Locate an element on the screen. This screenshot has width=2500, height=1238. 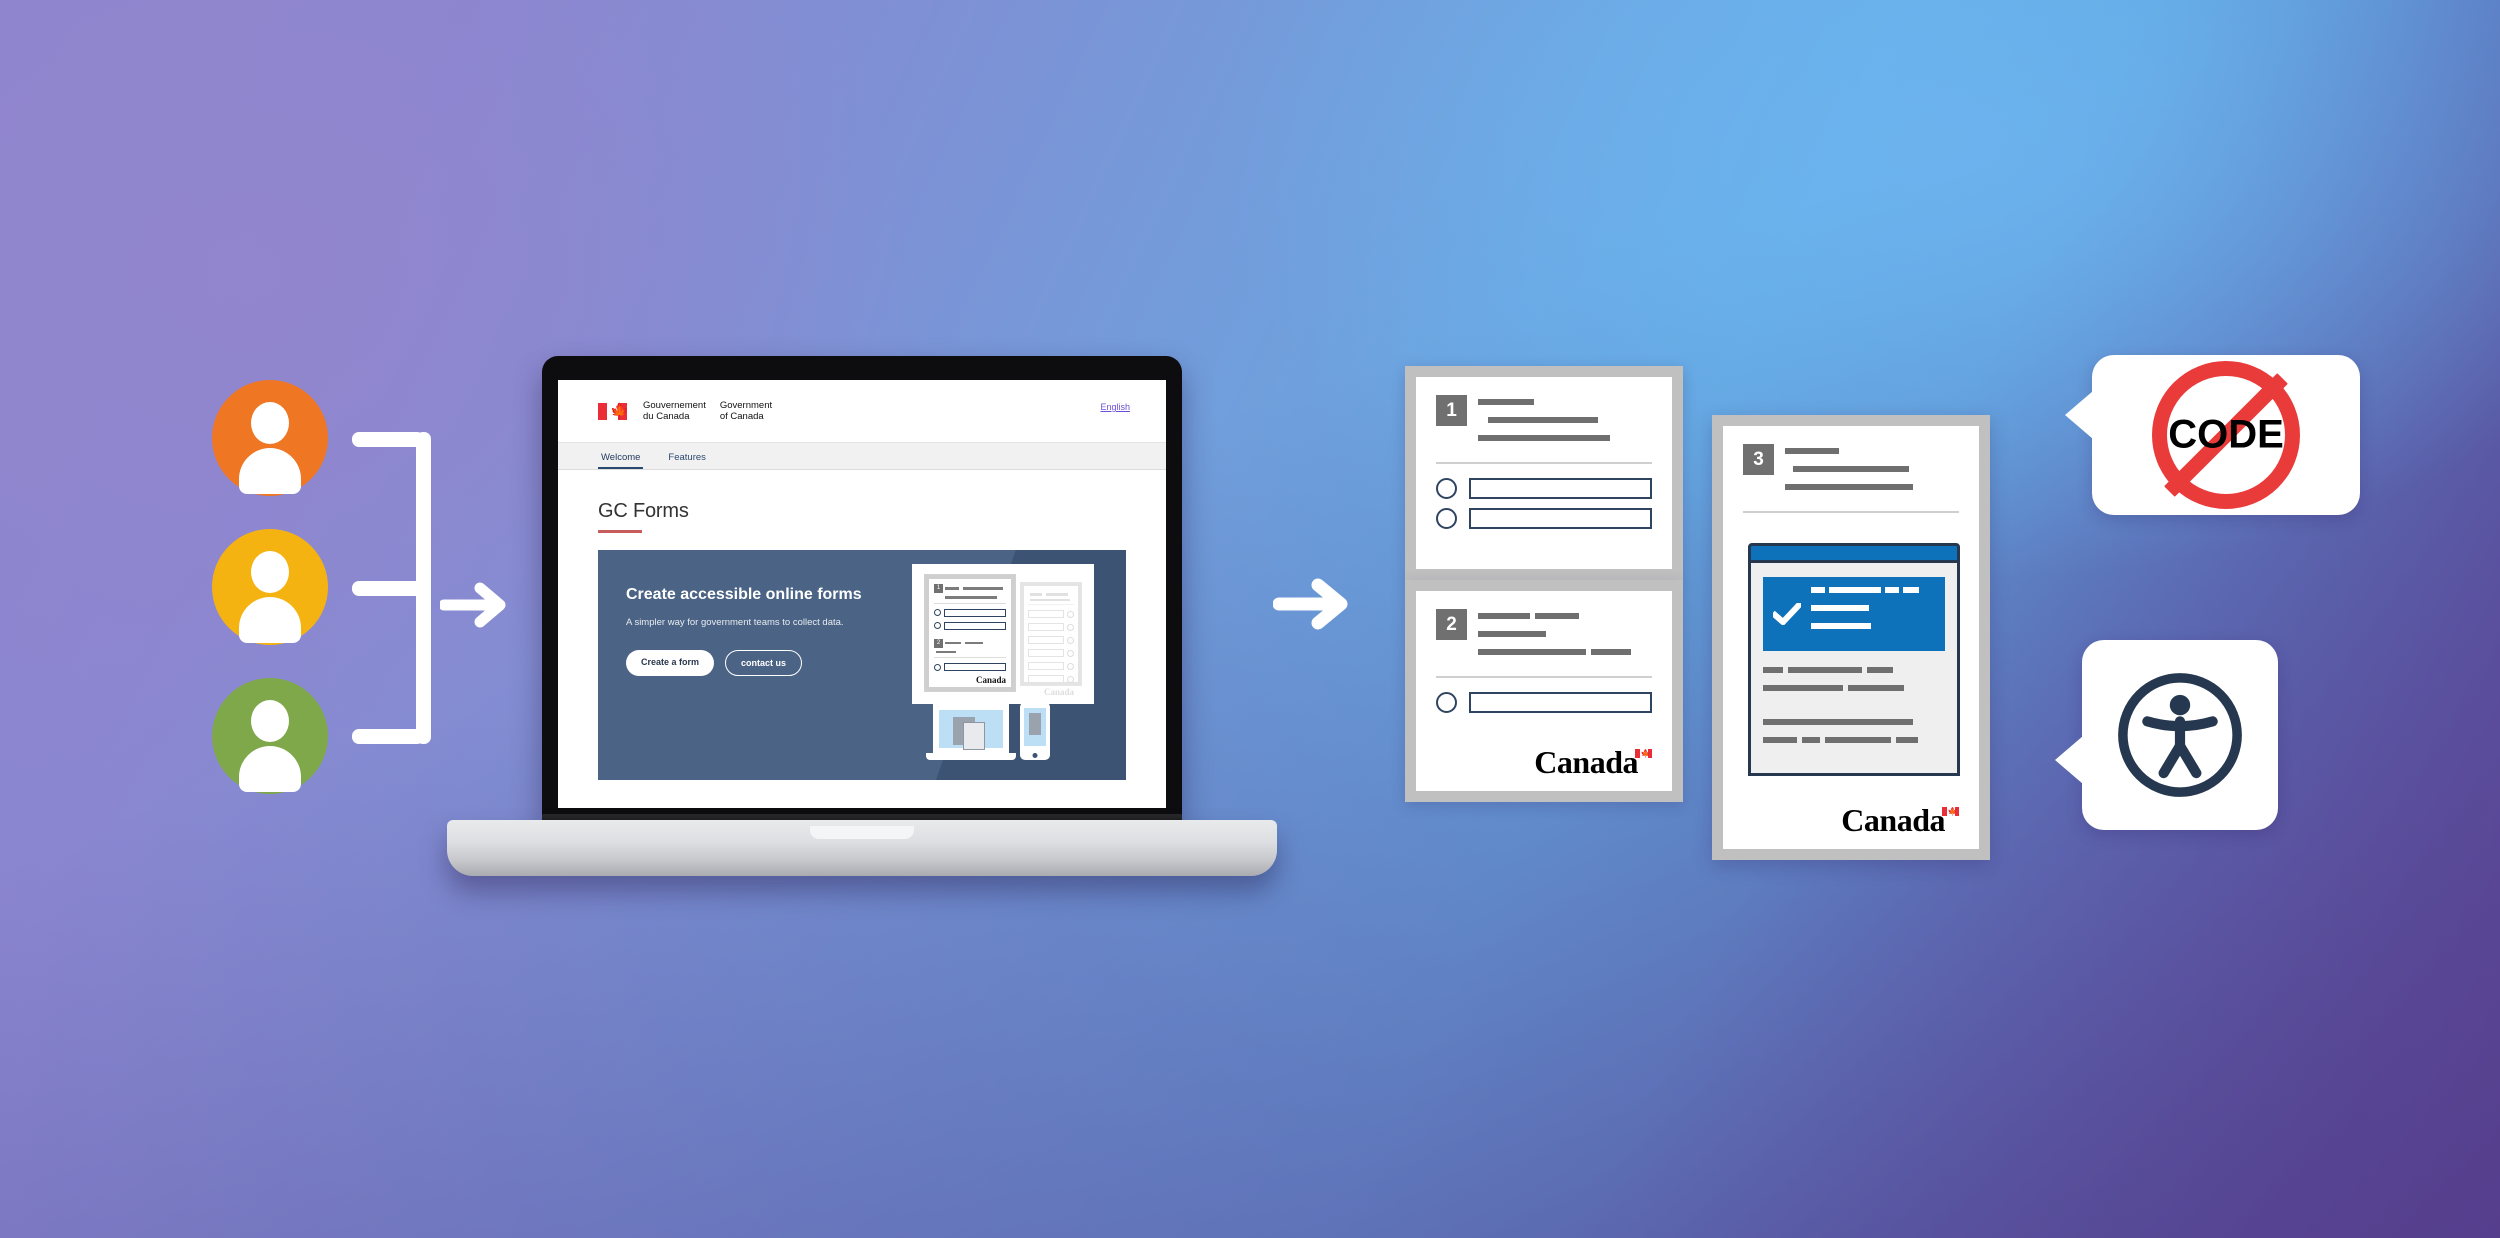
form-card-1: 1 is located at coordinates (1544, 473).